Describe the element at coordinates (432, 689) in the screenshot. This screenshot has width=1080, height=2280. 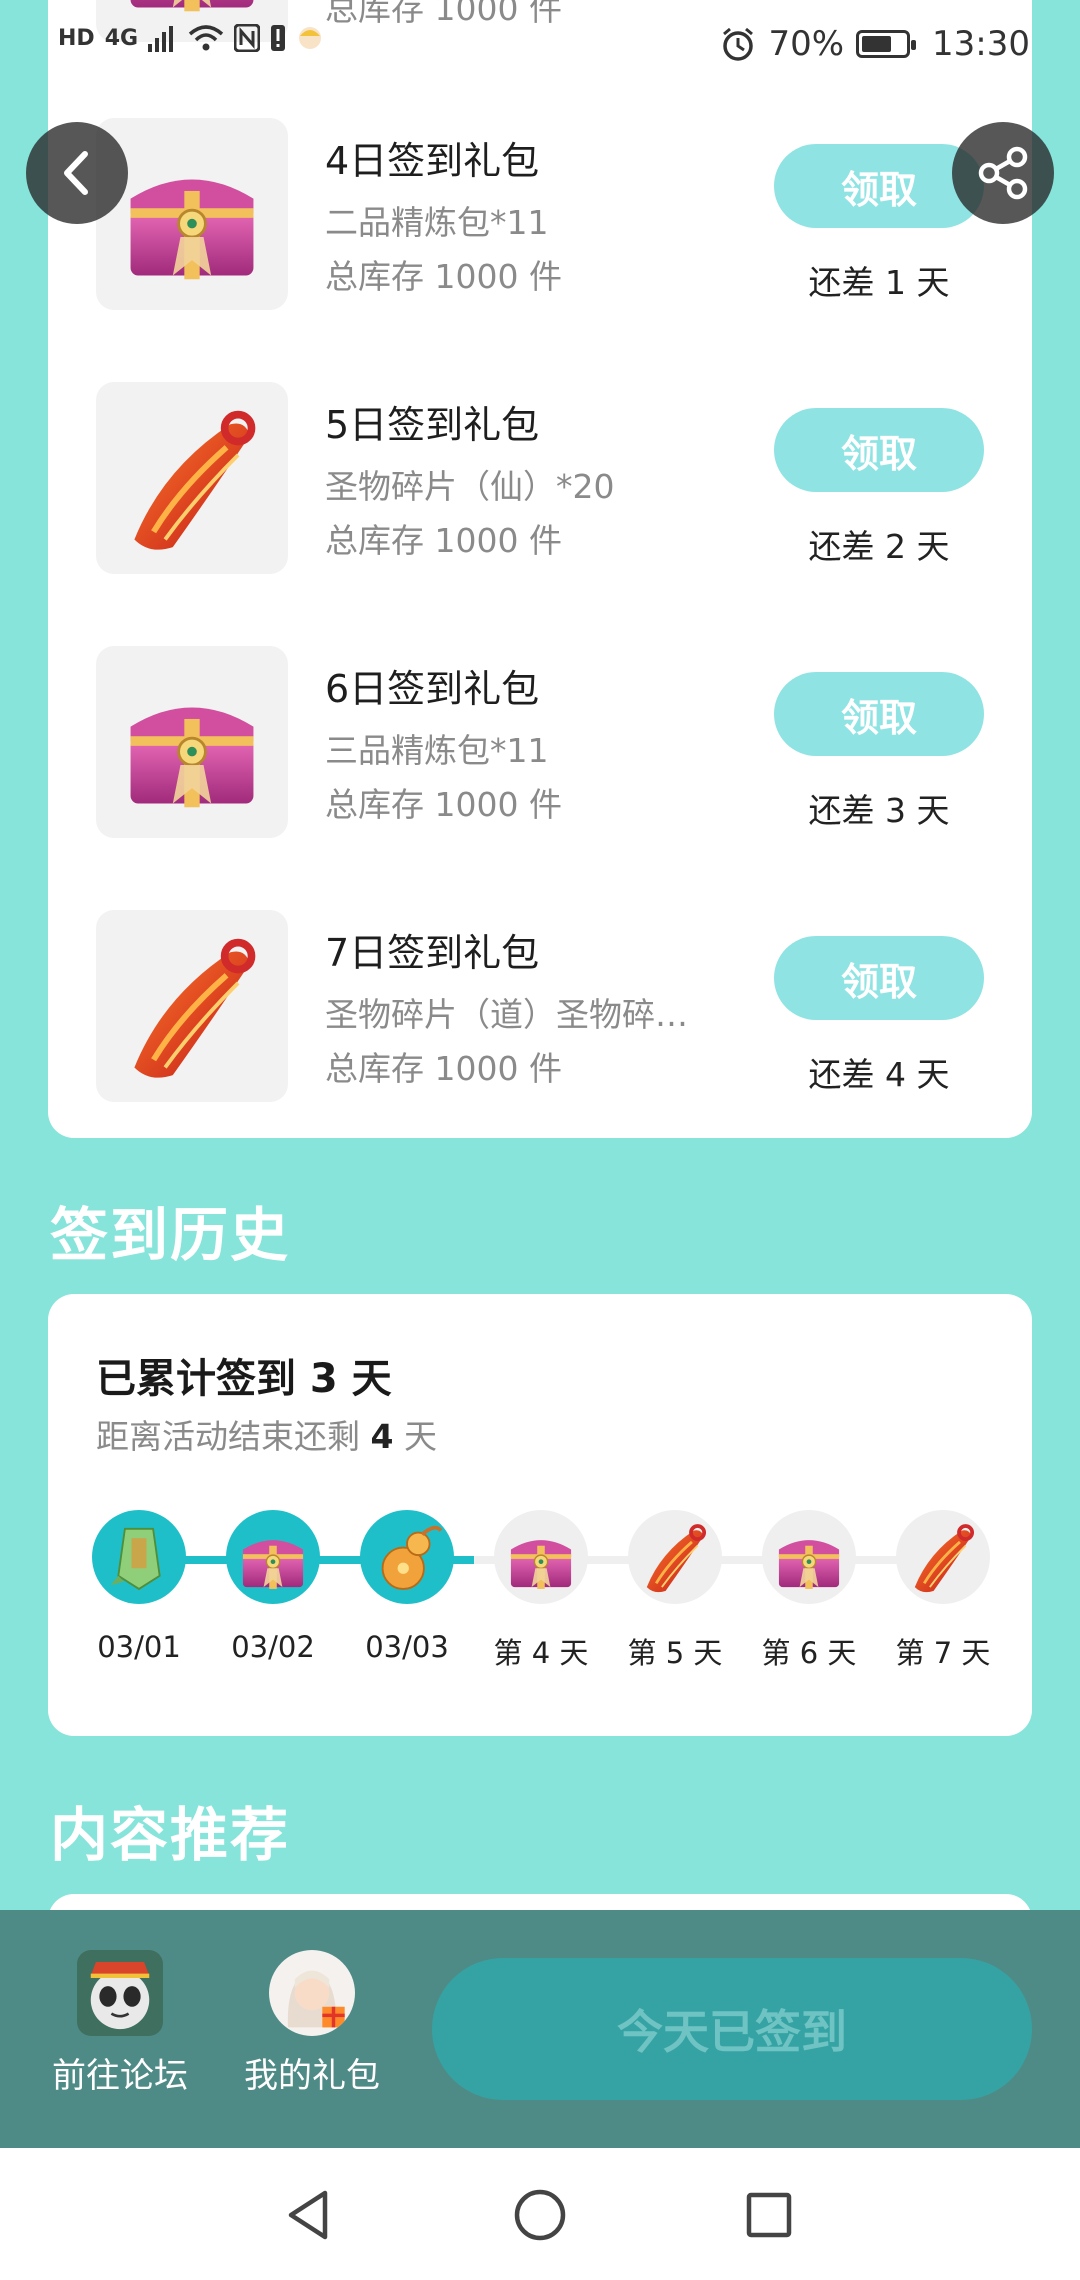
I see `gift-title: 6日签到礼包` at that location.